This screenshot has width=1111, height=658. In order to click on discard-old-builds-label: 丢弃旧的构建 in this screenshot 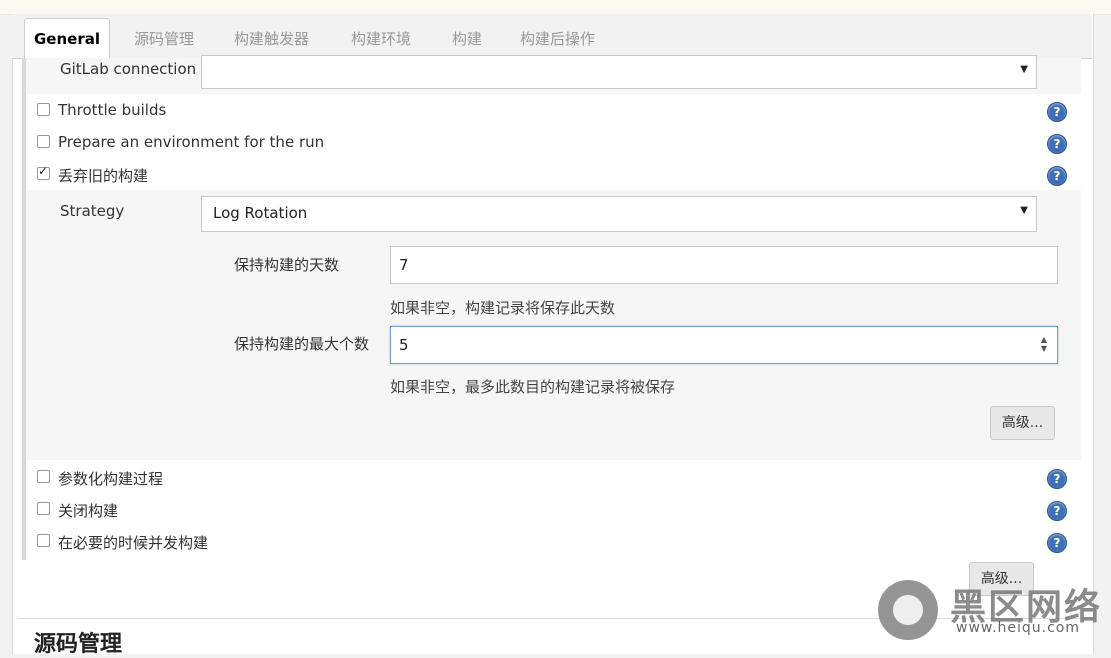, I will do `click(103, 176)`.